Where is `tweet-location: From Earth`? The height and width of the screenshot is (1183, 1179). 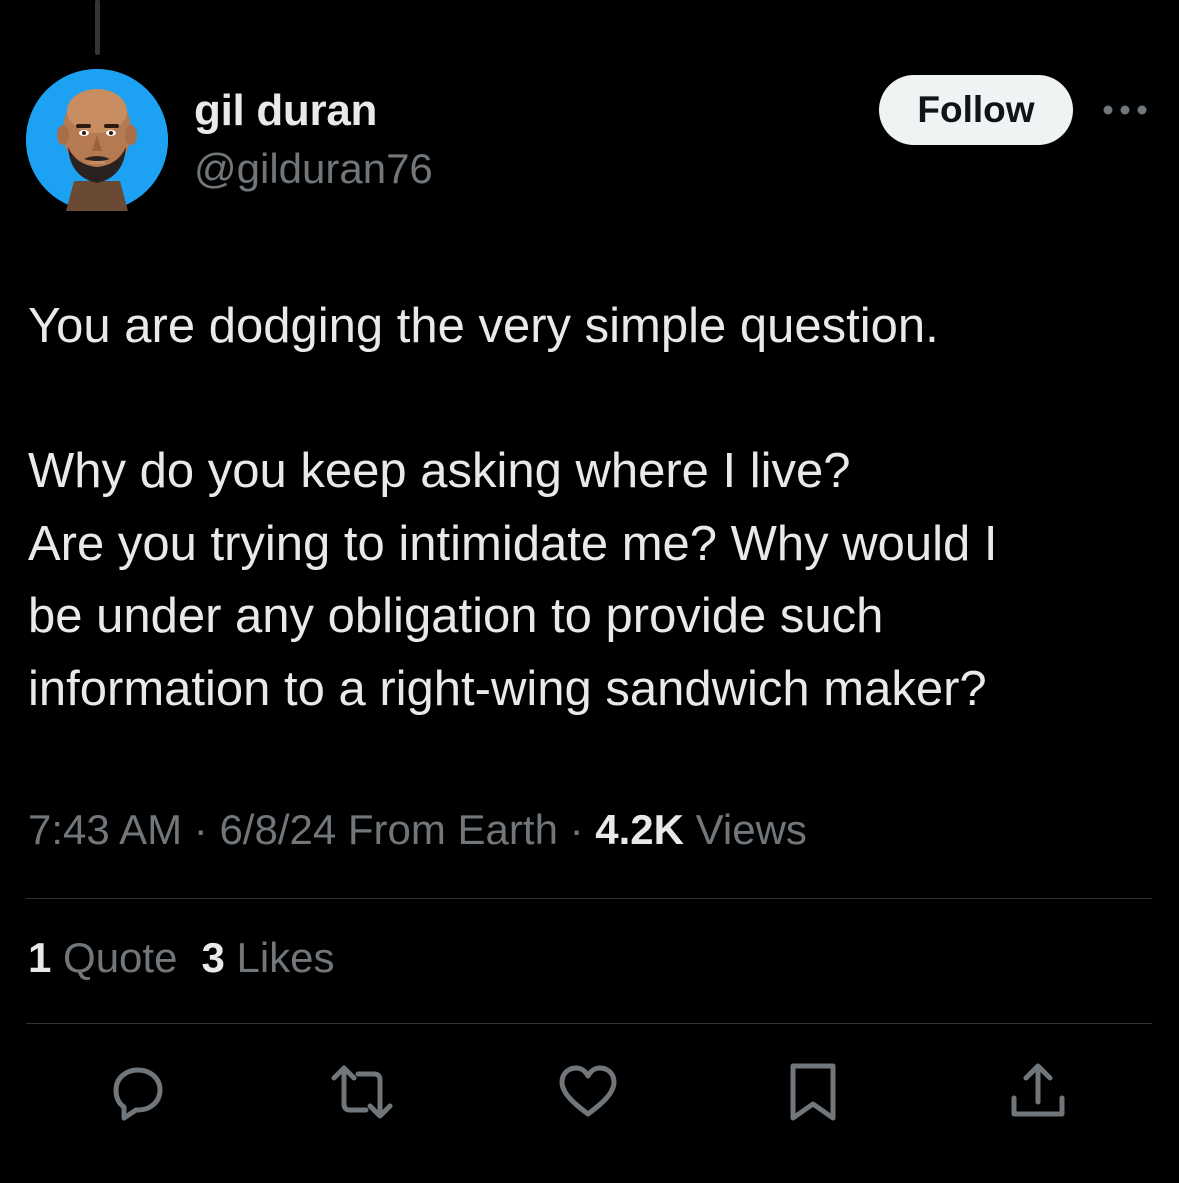 tweet-location: From Earth is located at coordinates (447, 829).